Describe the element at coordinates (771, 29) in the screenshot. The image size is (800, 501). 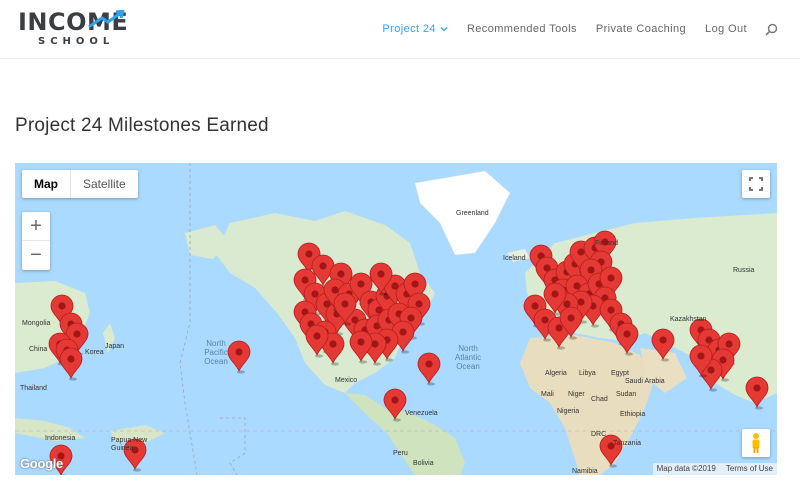
I see `search-icon` at that location.